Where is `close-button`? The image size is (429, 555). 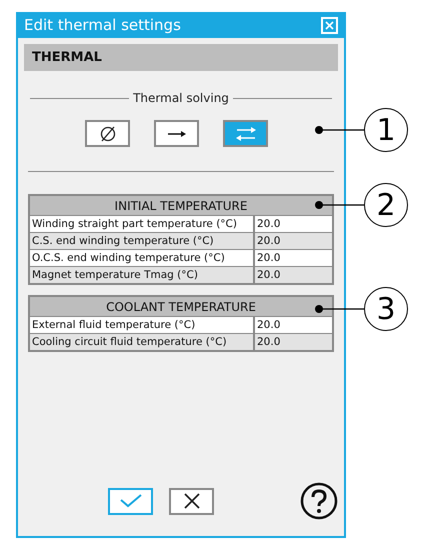
close-button is located at coordinates (329, 25).